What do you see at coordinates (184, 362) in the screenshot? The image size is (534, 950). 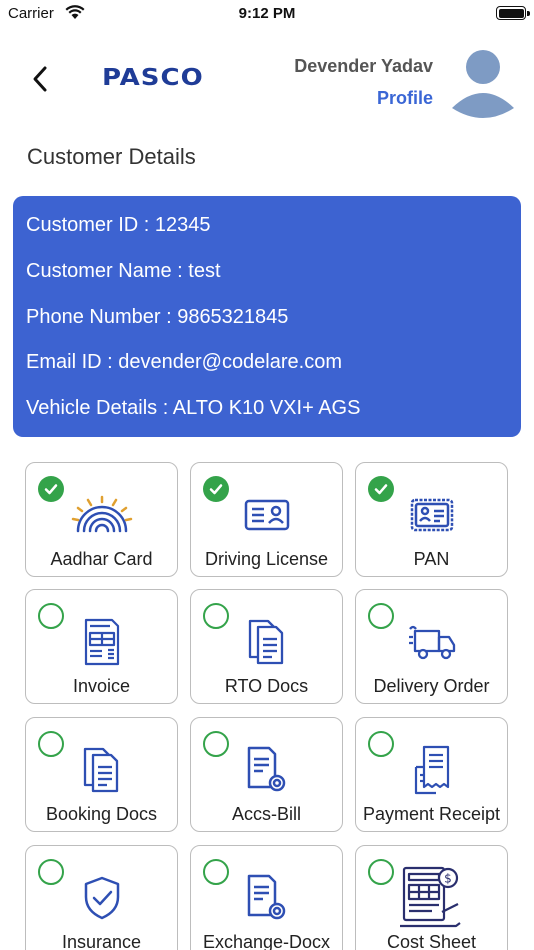 I see `customer-email: Email ID : devender@codelare.com` at bounding box center [184, 362].